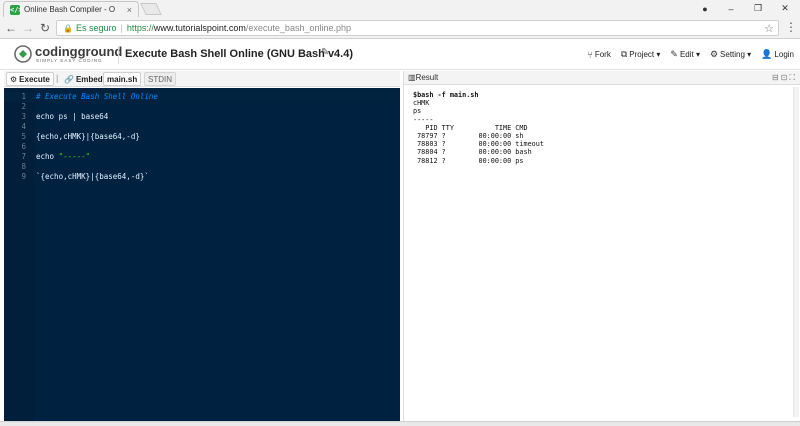 Image resolution: width=800 pixels, height=426 pixels. Describe the element at coordinates (785, 8) in the screenshot. I see `close-window-button: ✕` at that location.